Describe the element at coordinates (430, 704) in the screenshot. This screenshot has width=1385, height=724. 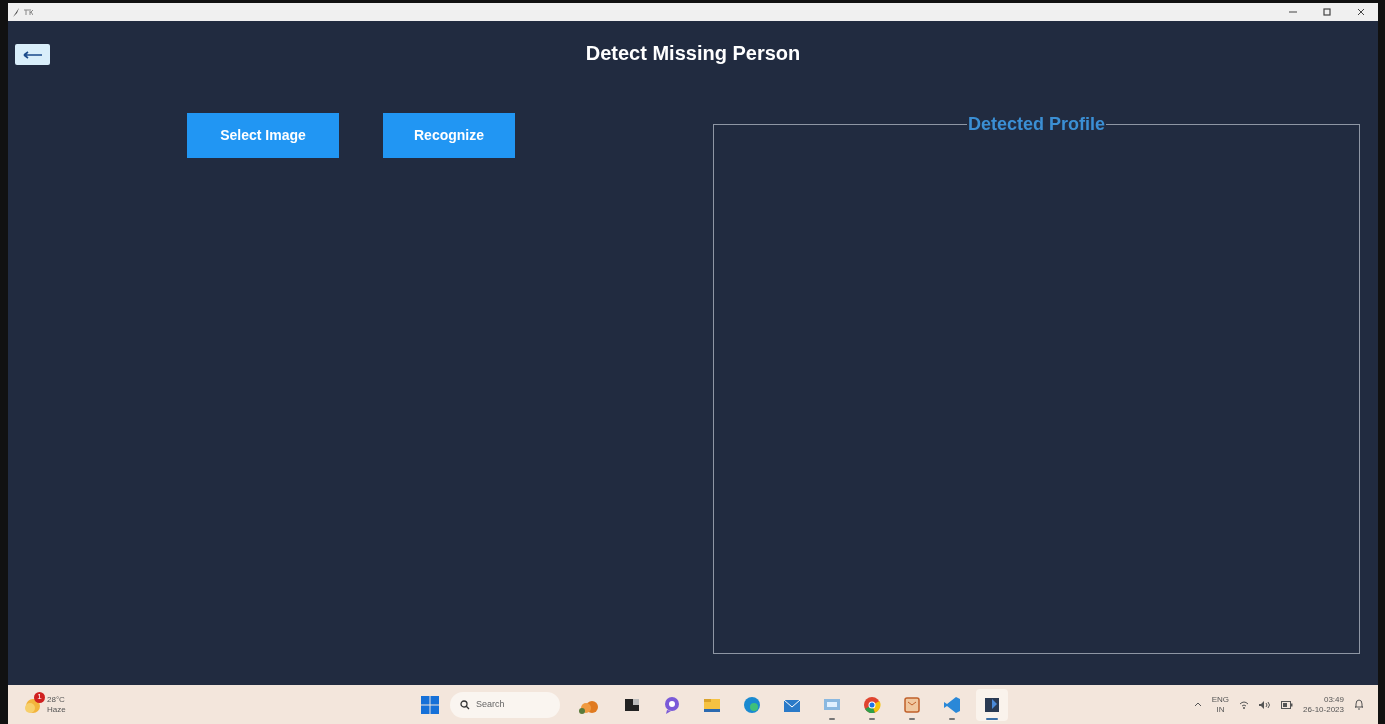
I see `windows-icon` at that location.